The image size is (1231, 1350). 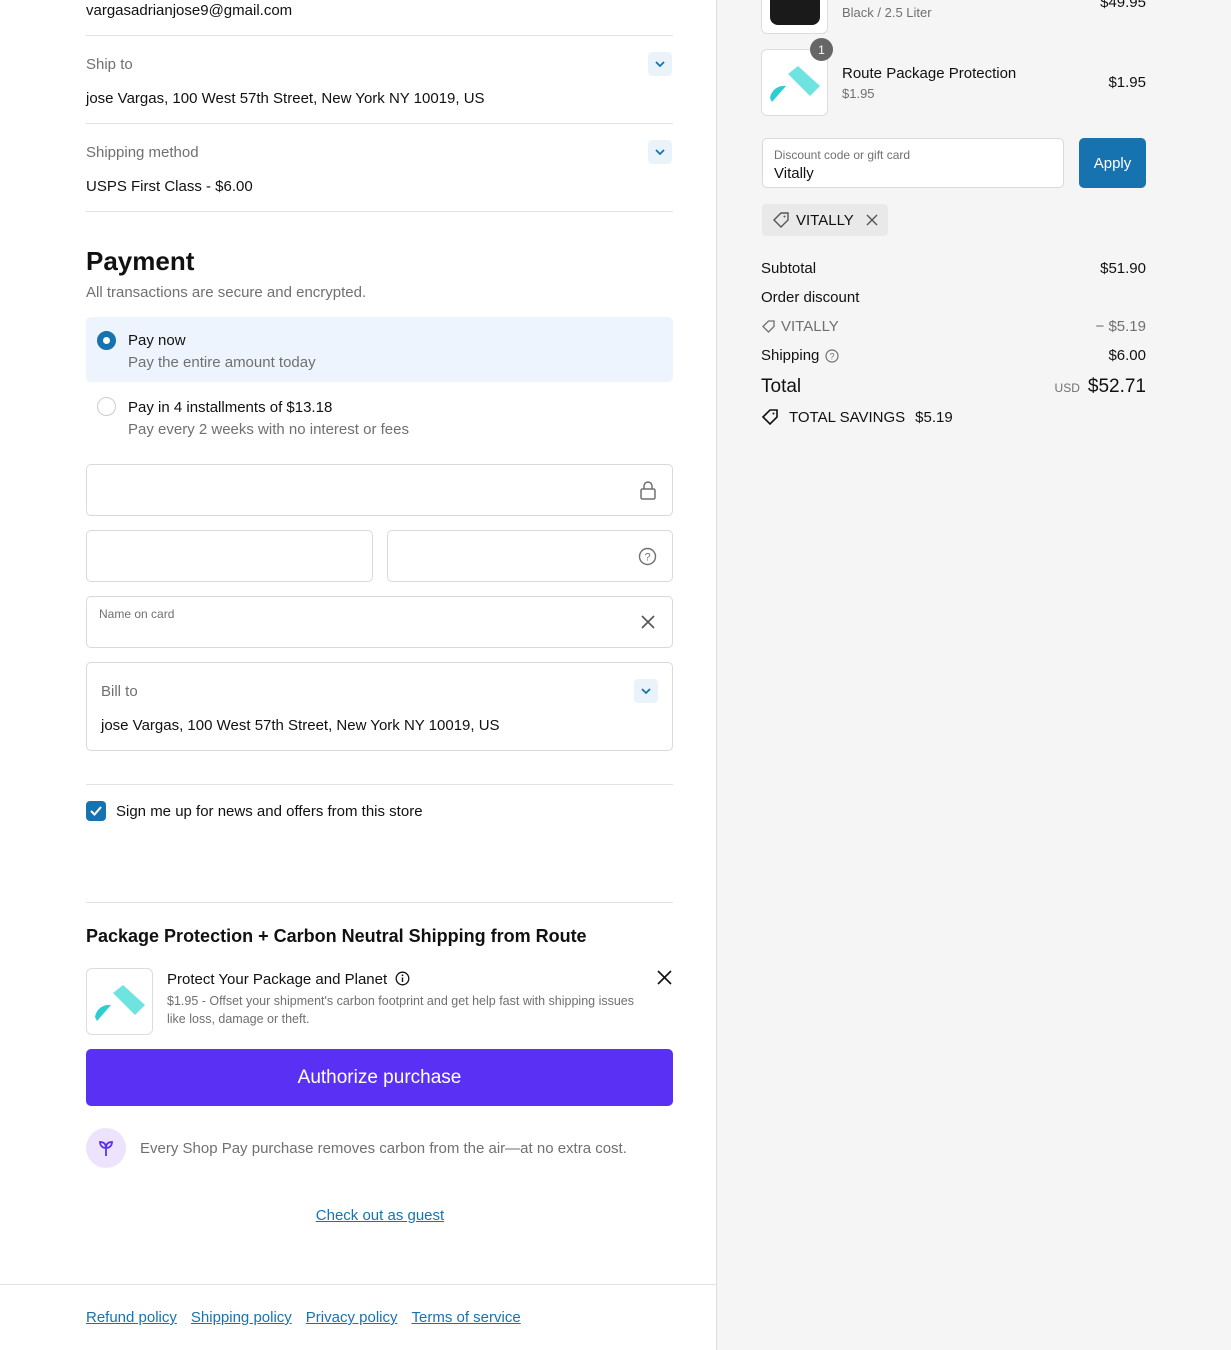 I want to click on newsletter-checkbox, so click(x=96, y=811).